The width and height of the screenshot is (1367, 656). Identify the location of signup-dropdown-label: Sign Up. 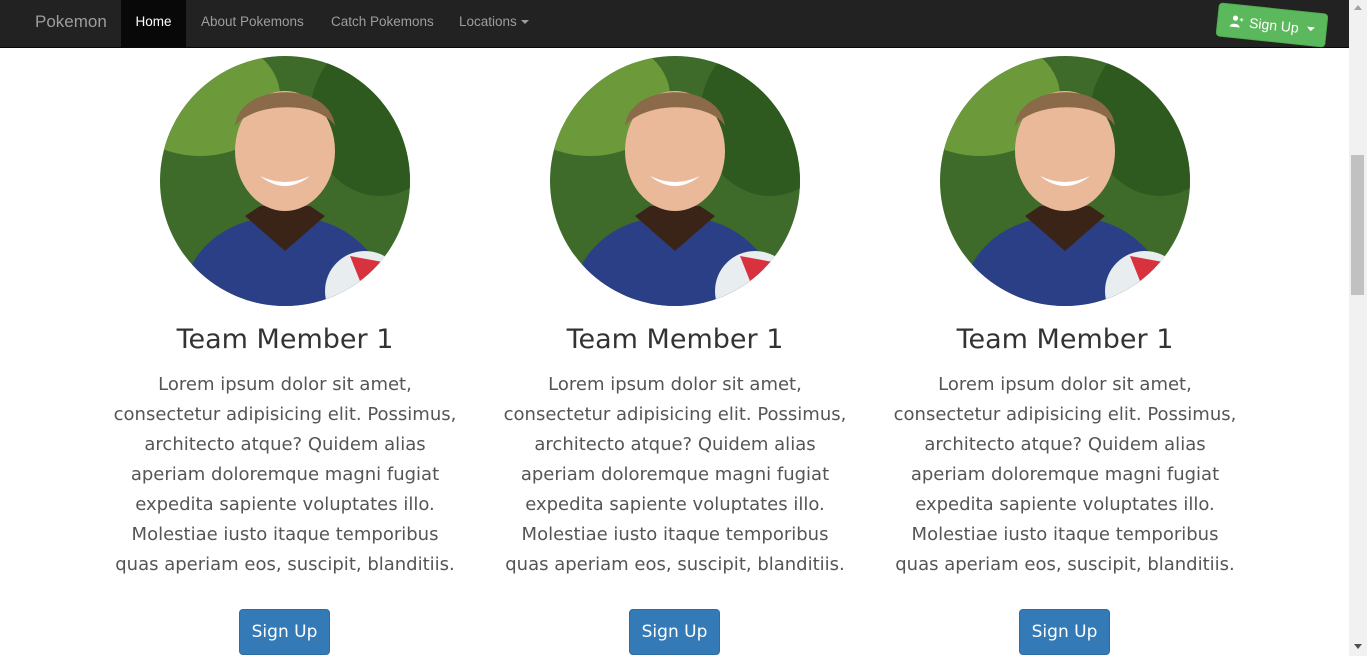
(1274, 25).